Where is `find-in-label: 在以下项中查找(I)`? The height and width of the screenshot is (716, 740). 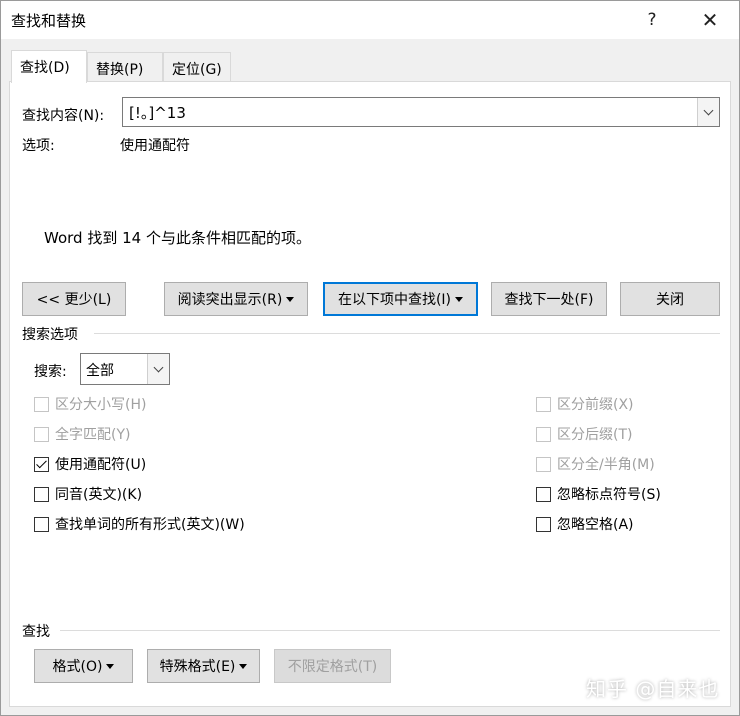 find-in-label: 在以下项中查找(I) is located at coordinates (394, 300).